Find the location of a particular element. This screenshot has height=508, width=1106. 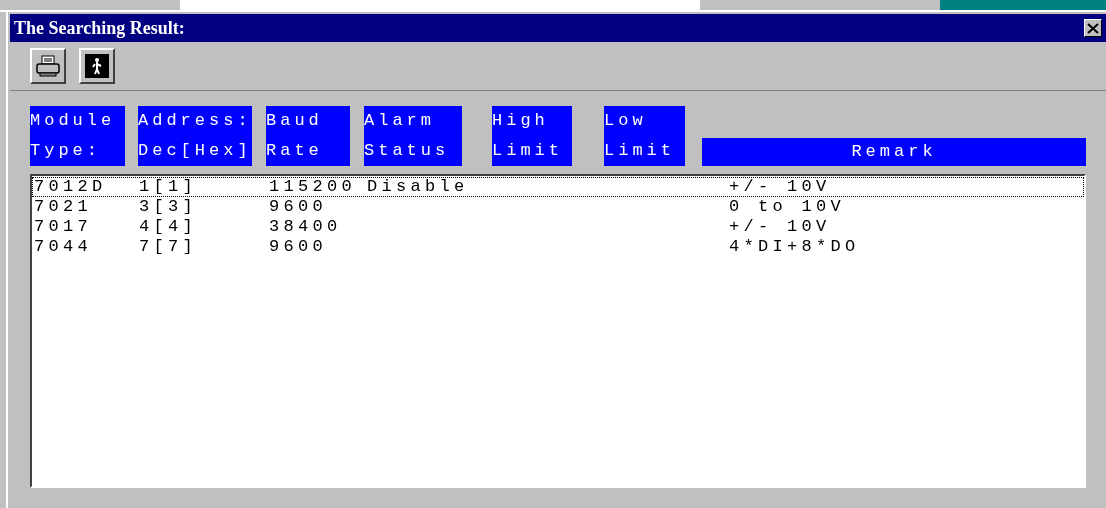

column-header: Address: Dec[Hex] is located at coordinates (195, 136).